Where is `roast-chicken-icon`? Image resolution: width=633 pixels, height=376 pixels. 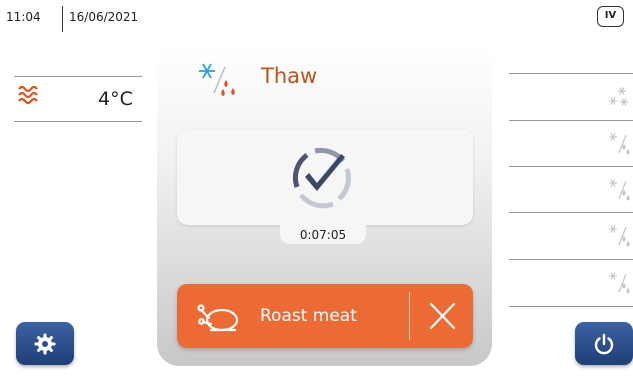
roast-chicken-icon is located at coordinates (219, 319).